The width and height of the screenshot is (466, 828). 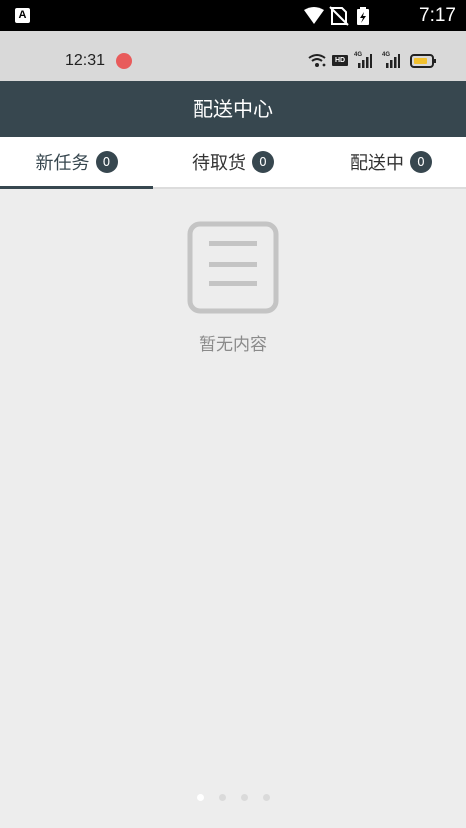 What do you see at coordinates (423, 61) in the screenshot?
I see `battery-icon` at bounding box center [423, 61].